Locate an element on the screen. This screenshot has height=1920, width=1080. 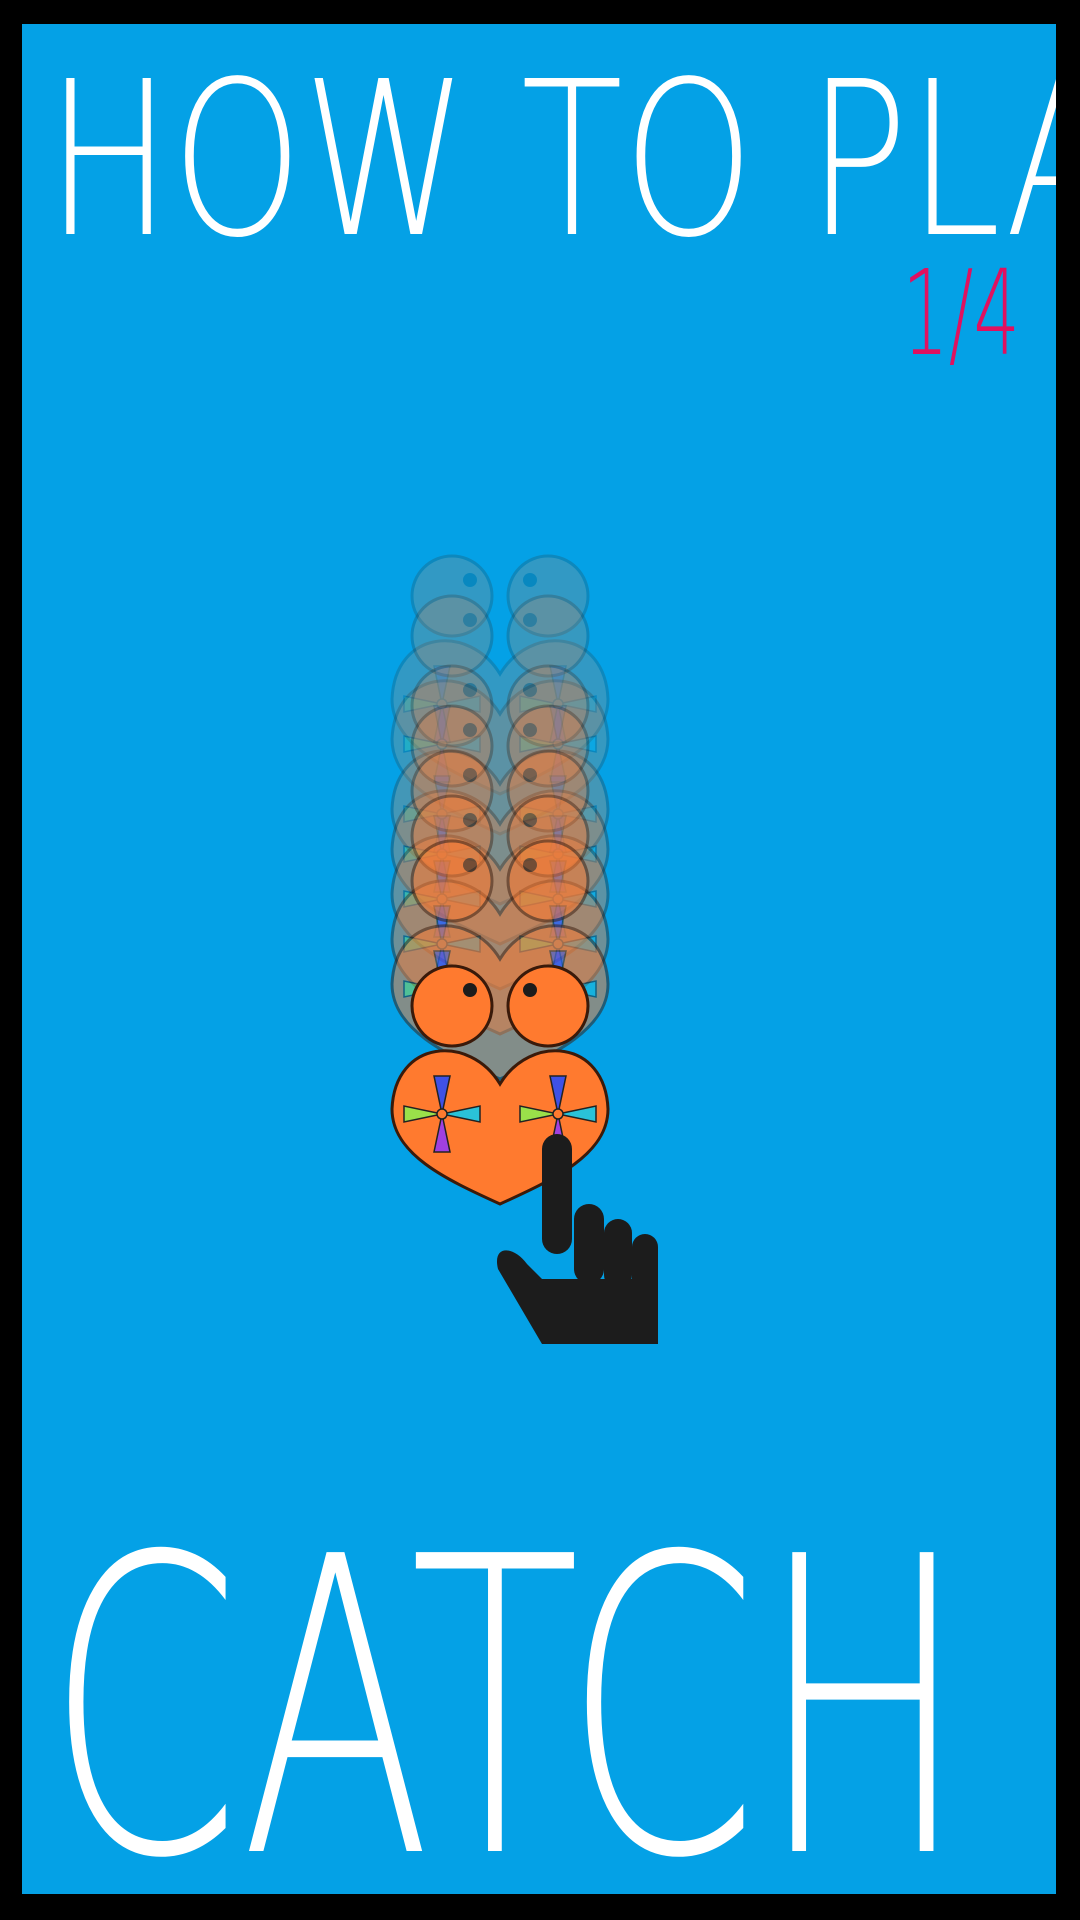
tutorial-illustration is located at coordinates (524, 949).